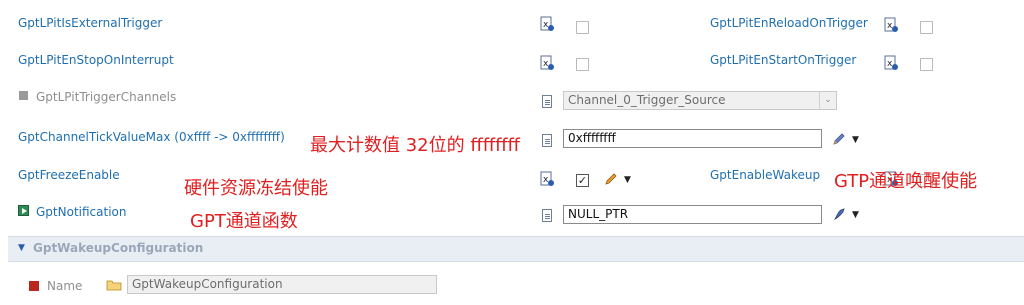 The width and height of the screenshot is (1024, 305). What do you see at coordinates (783, 60) in the screenshot?
I see `start-on-trigger-label: GptLPitEnStartOnTrigger` at bounding box center [783, 60].